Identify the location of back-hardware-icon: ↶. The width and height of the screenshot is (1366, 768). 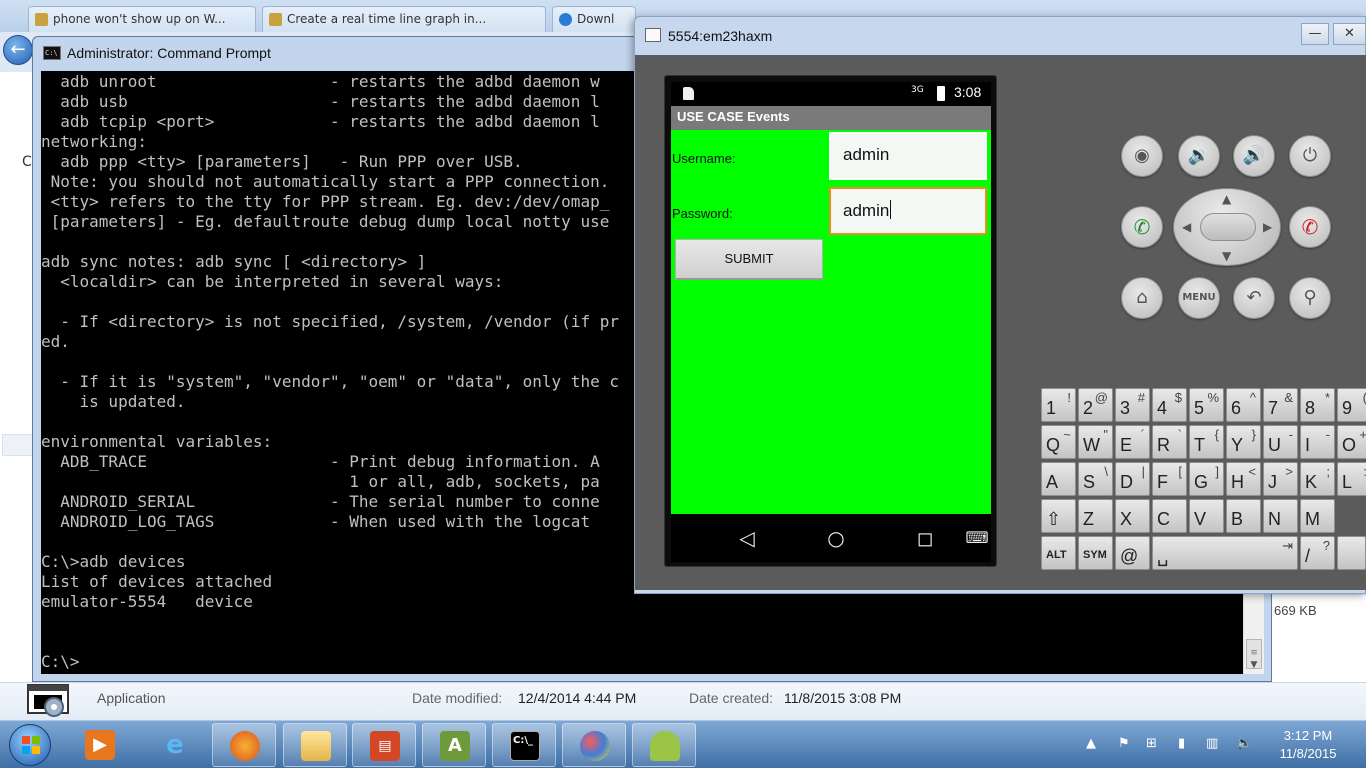
(1254, 298).